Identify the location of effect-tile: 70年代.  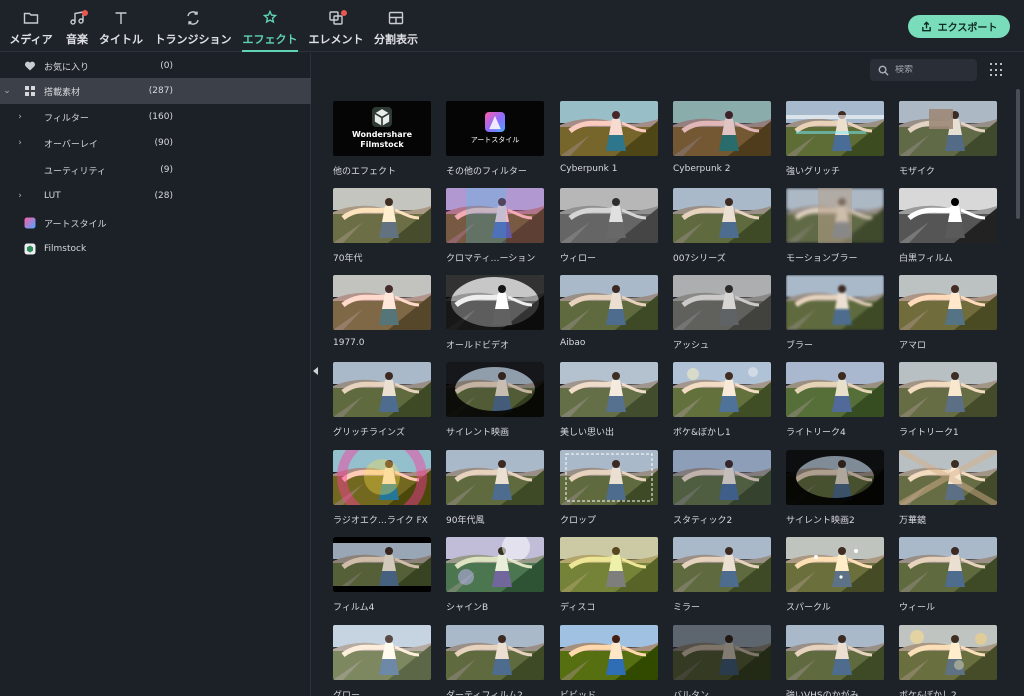
(382, 226).